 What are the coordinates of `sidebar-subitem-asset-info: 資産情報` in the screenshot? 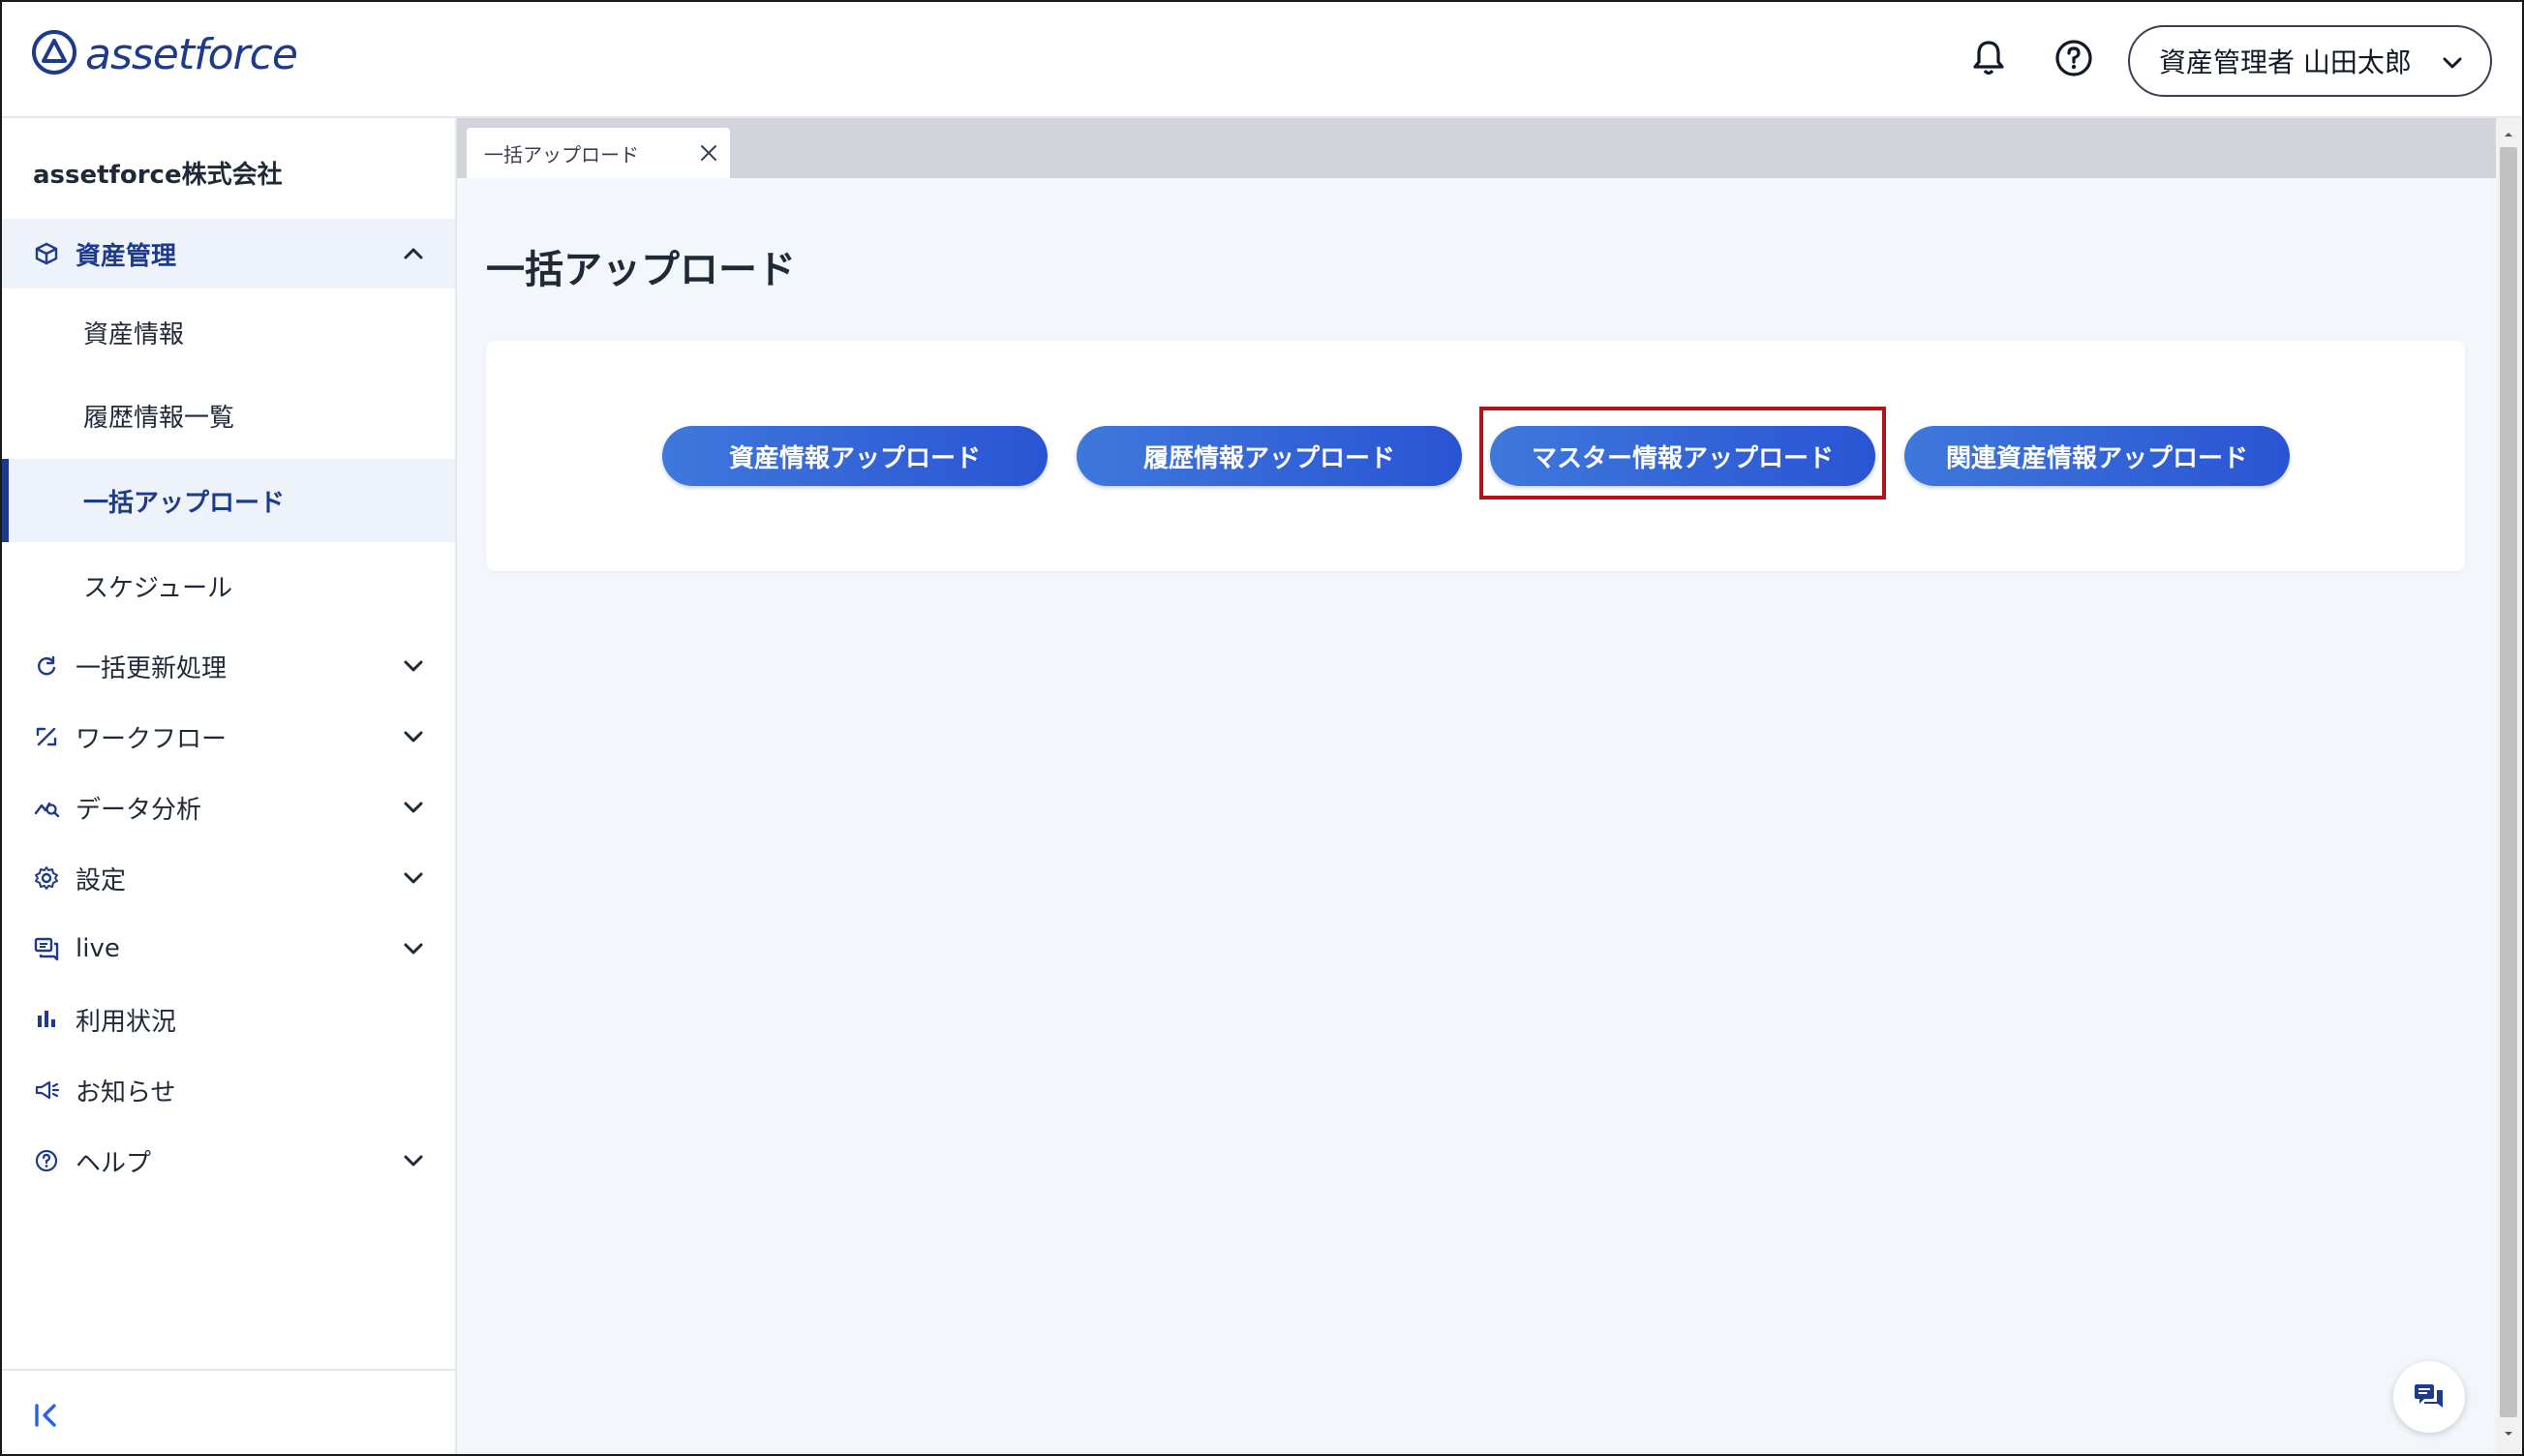 It's located at (228, 332).